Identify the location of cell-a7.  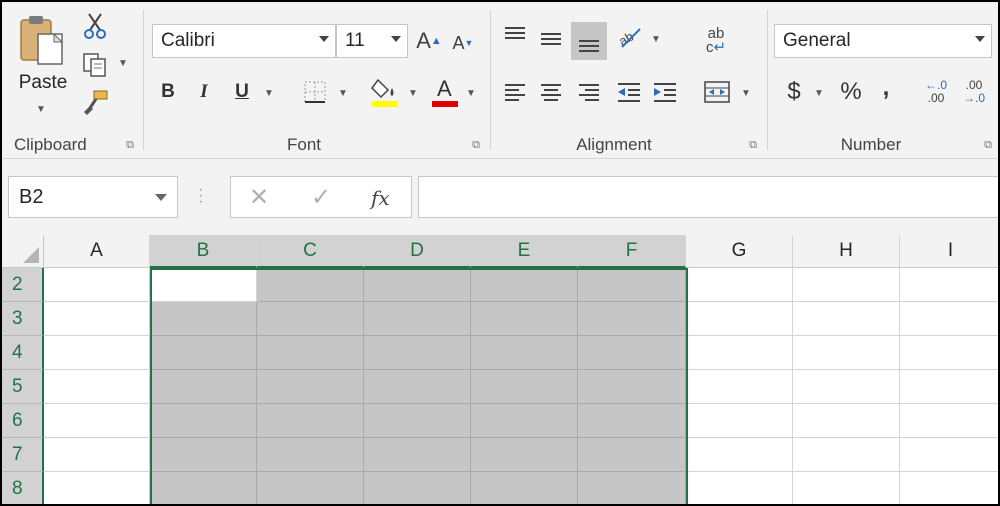
(97, 455).